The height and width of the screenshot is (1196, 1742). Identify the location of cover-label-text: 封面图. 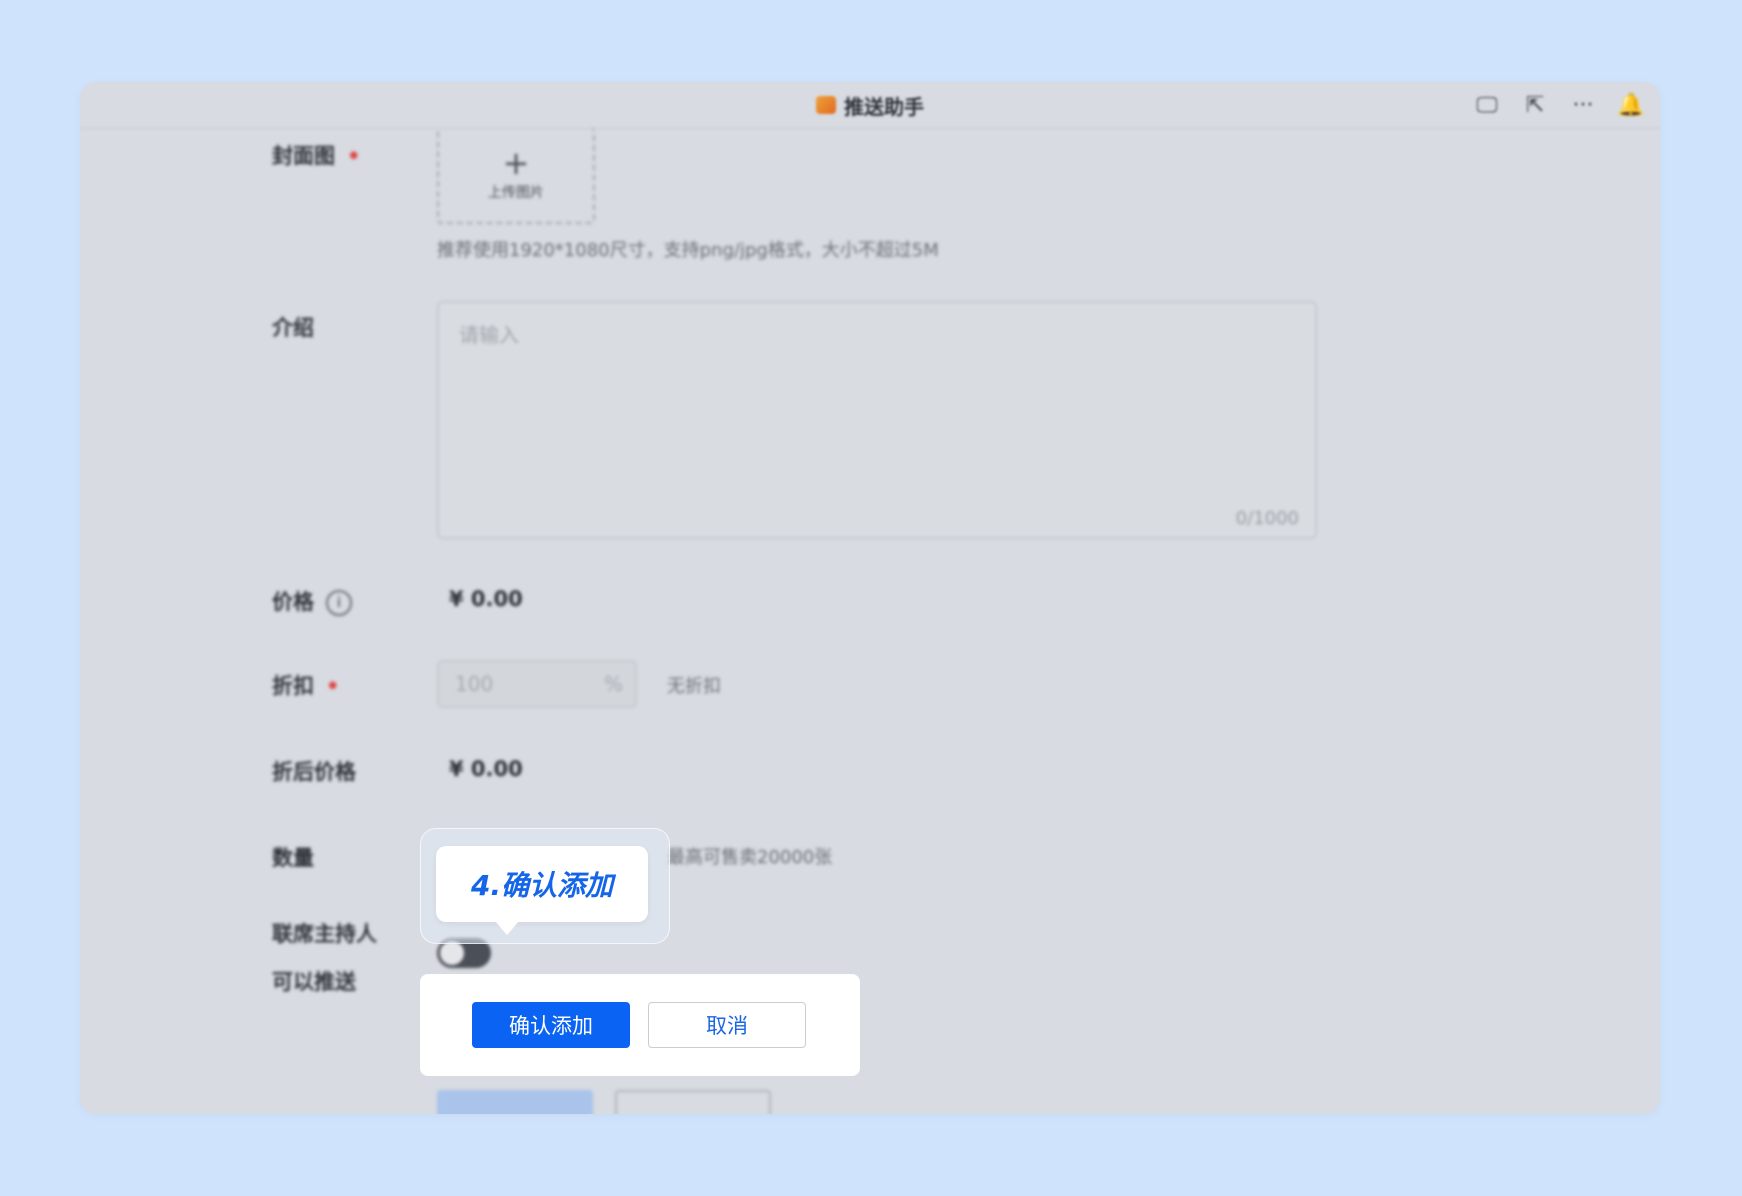
(303, 156).